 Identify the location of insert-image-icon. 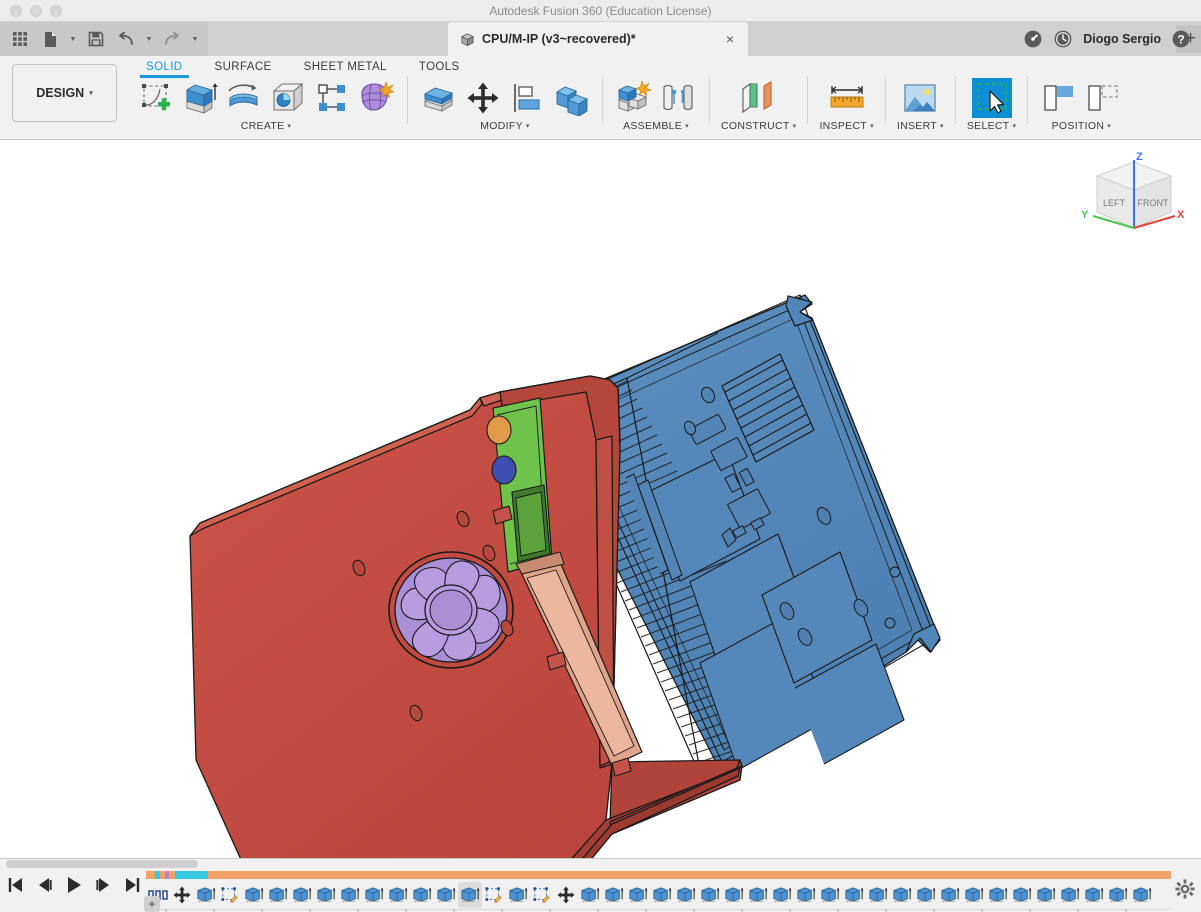
(920, 98).